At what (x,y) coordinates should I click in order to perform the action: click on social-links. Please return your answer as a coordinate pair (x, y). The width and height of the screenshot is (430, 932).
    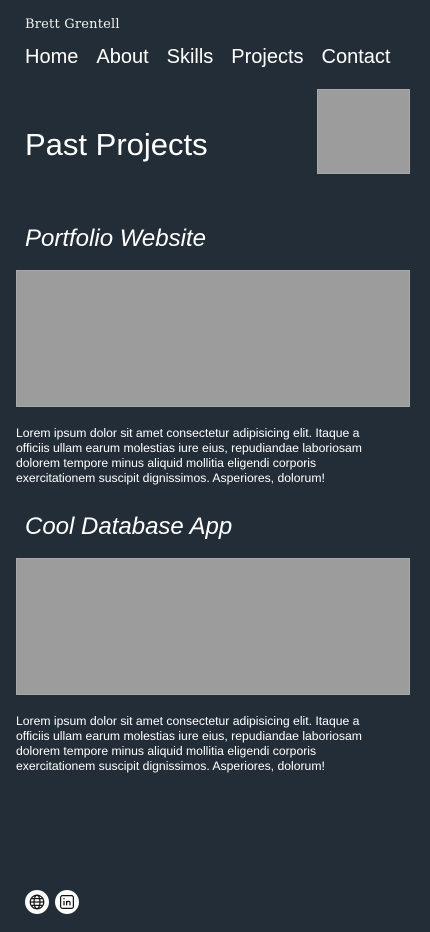
    Looking at the image, I should click on (52, 902).